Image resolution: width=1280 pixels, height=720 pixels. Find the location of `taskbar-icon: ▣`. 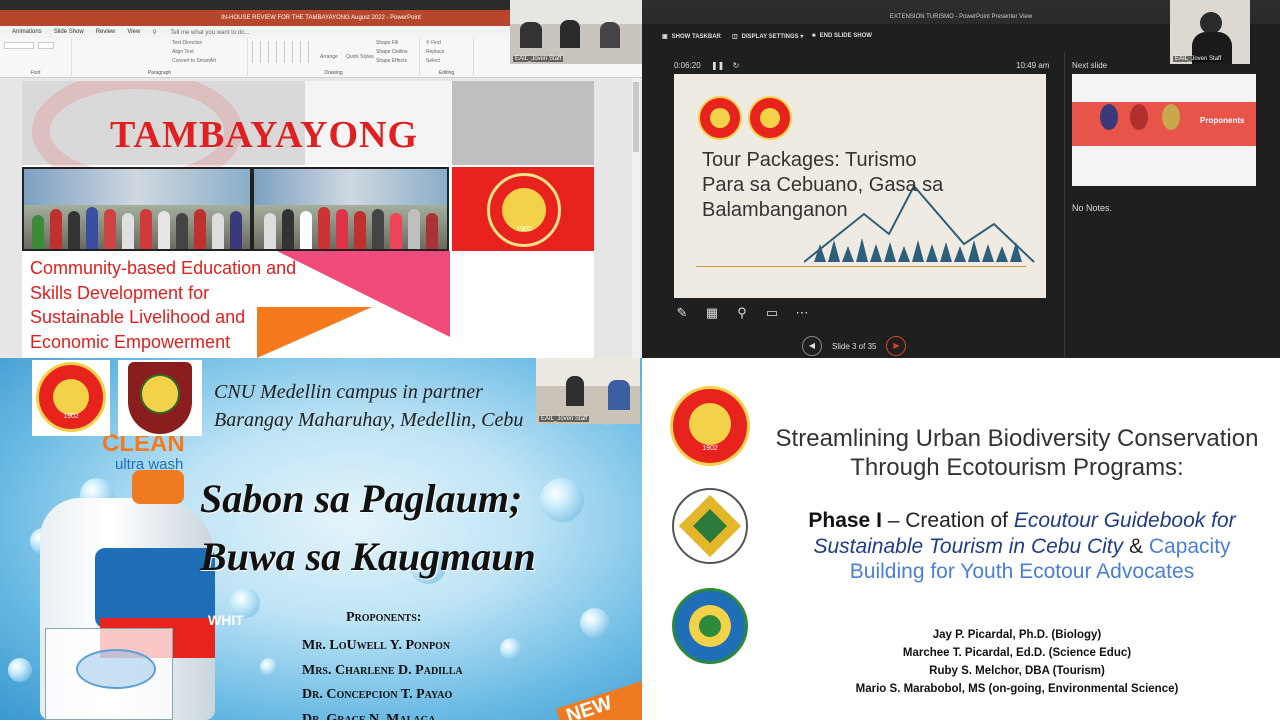

taskbar-icon: ▣ is located at coordinates (665, 37).